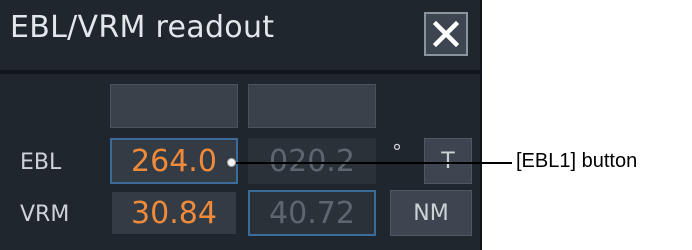 Image resolution: width=692 pixels, height=250 pixels. I want to click on callout-label: [EBL1] button, so click(577, 161).